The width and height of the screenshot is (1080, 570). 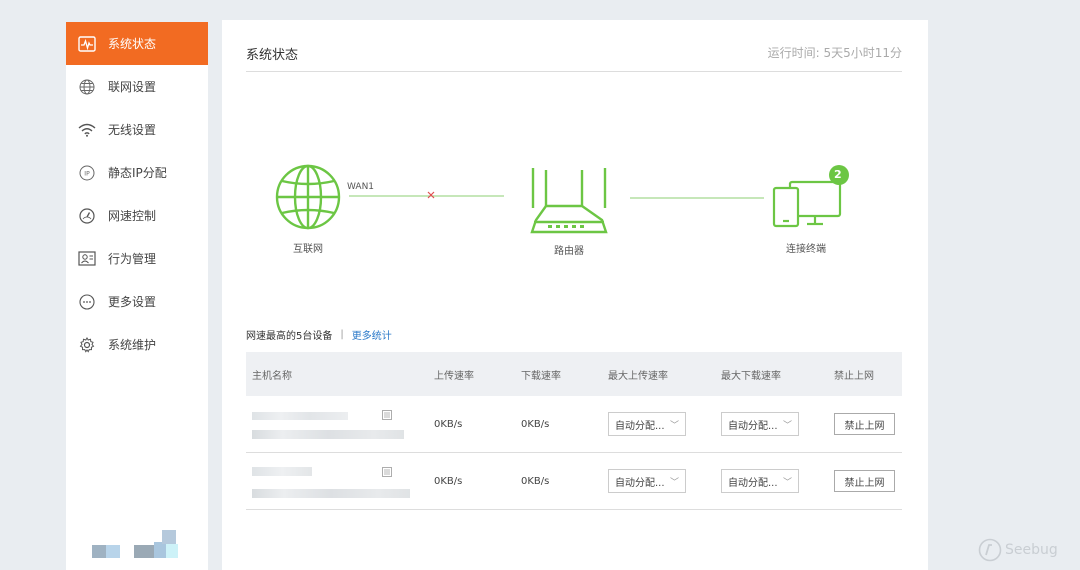 What do you see at coordinates (132, 345) in the screenshot?
I see `sidebar-item-label: 系统维护` at bounding box center [132, 345].